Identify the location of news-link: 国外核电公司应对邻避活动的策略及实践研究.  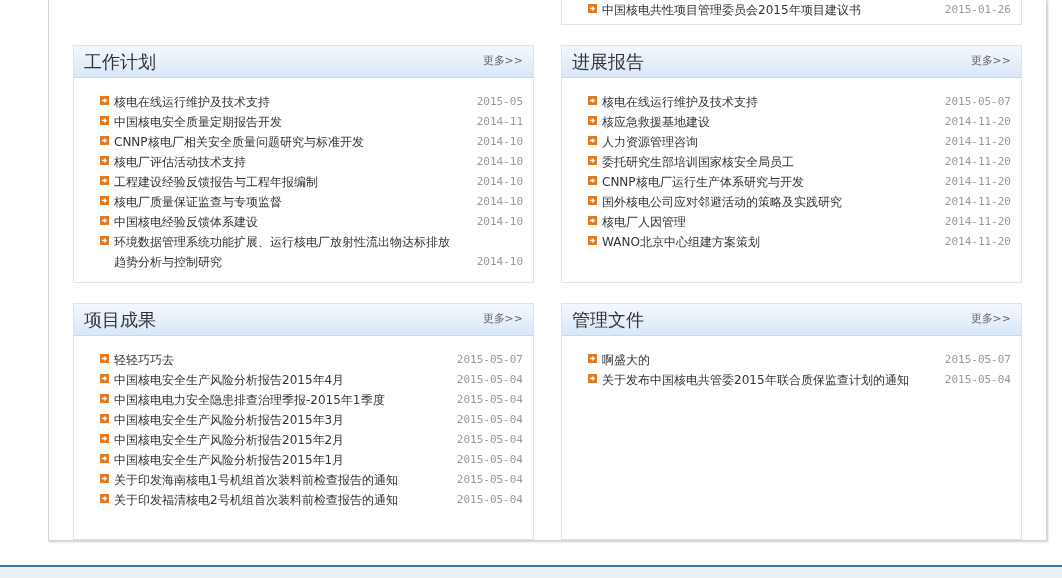
(771, 202).